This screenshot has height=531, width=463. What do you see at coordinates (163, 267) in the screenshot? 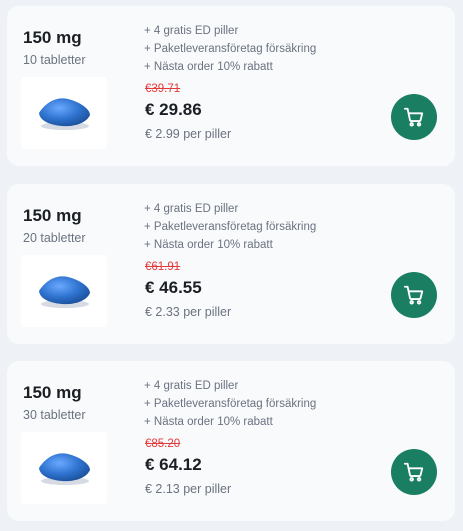
I see `old-price: €61.91` at bounding box center [163, 267].